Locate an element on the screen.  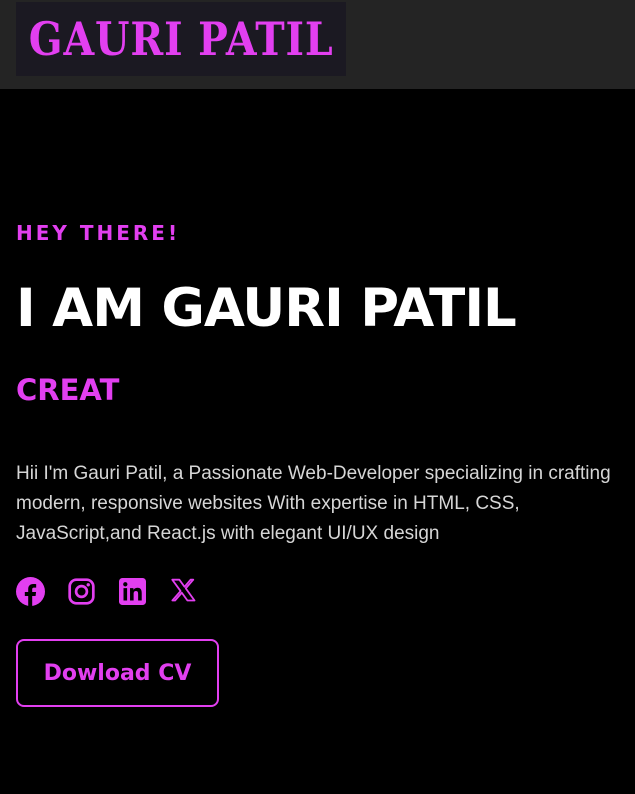
x-twitter-icon is located at coordinates (183, 591).